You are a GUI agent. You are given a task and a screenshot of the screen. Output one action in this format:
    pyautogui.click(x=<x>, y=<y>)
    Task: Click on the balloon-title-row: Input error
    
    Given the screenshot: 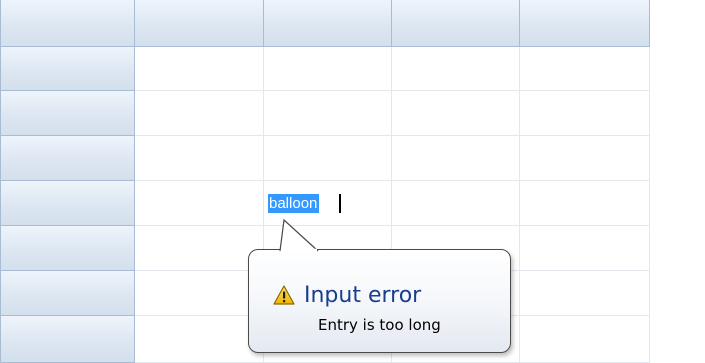 What is the action you would take?
    pyautogui.click(x=347, y=295)
    